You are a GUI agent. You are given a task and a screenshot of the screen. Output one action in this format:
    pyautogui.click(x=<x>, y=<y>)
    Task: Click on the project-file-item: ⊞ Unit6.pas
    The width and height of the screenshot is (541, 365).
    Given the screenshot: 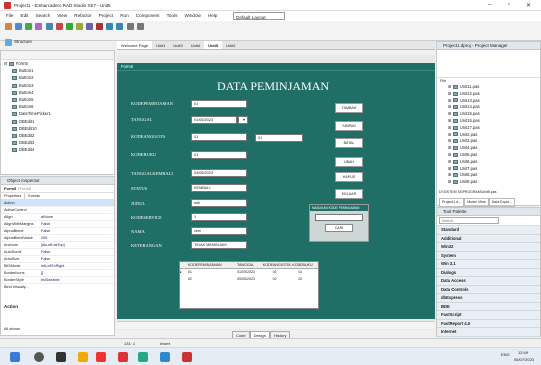 What is the action you would take?
    pyautogui.click(x=490, y=162)
    